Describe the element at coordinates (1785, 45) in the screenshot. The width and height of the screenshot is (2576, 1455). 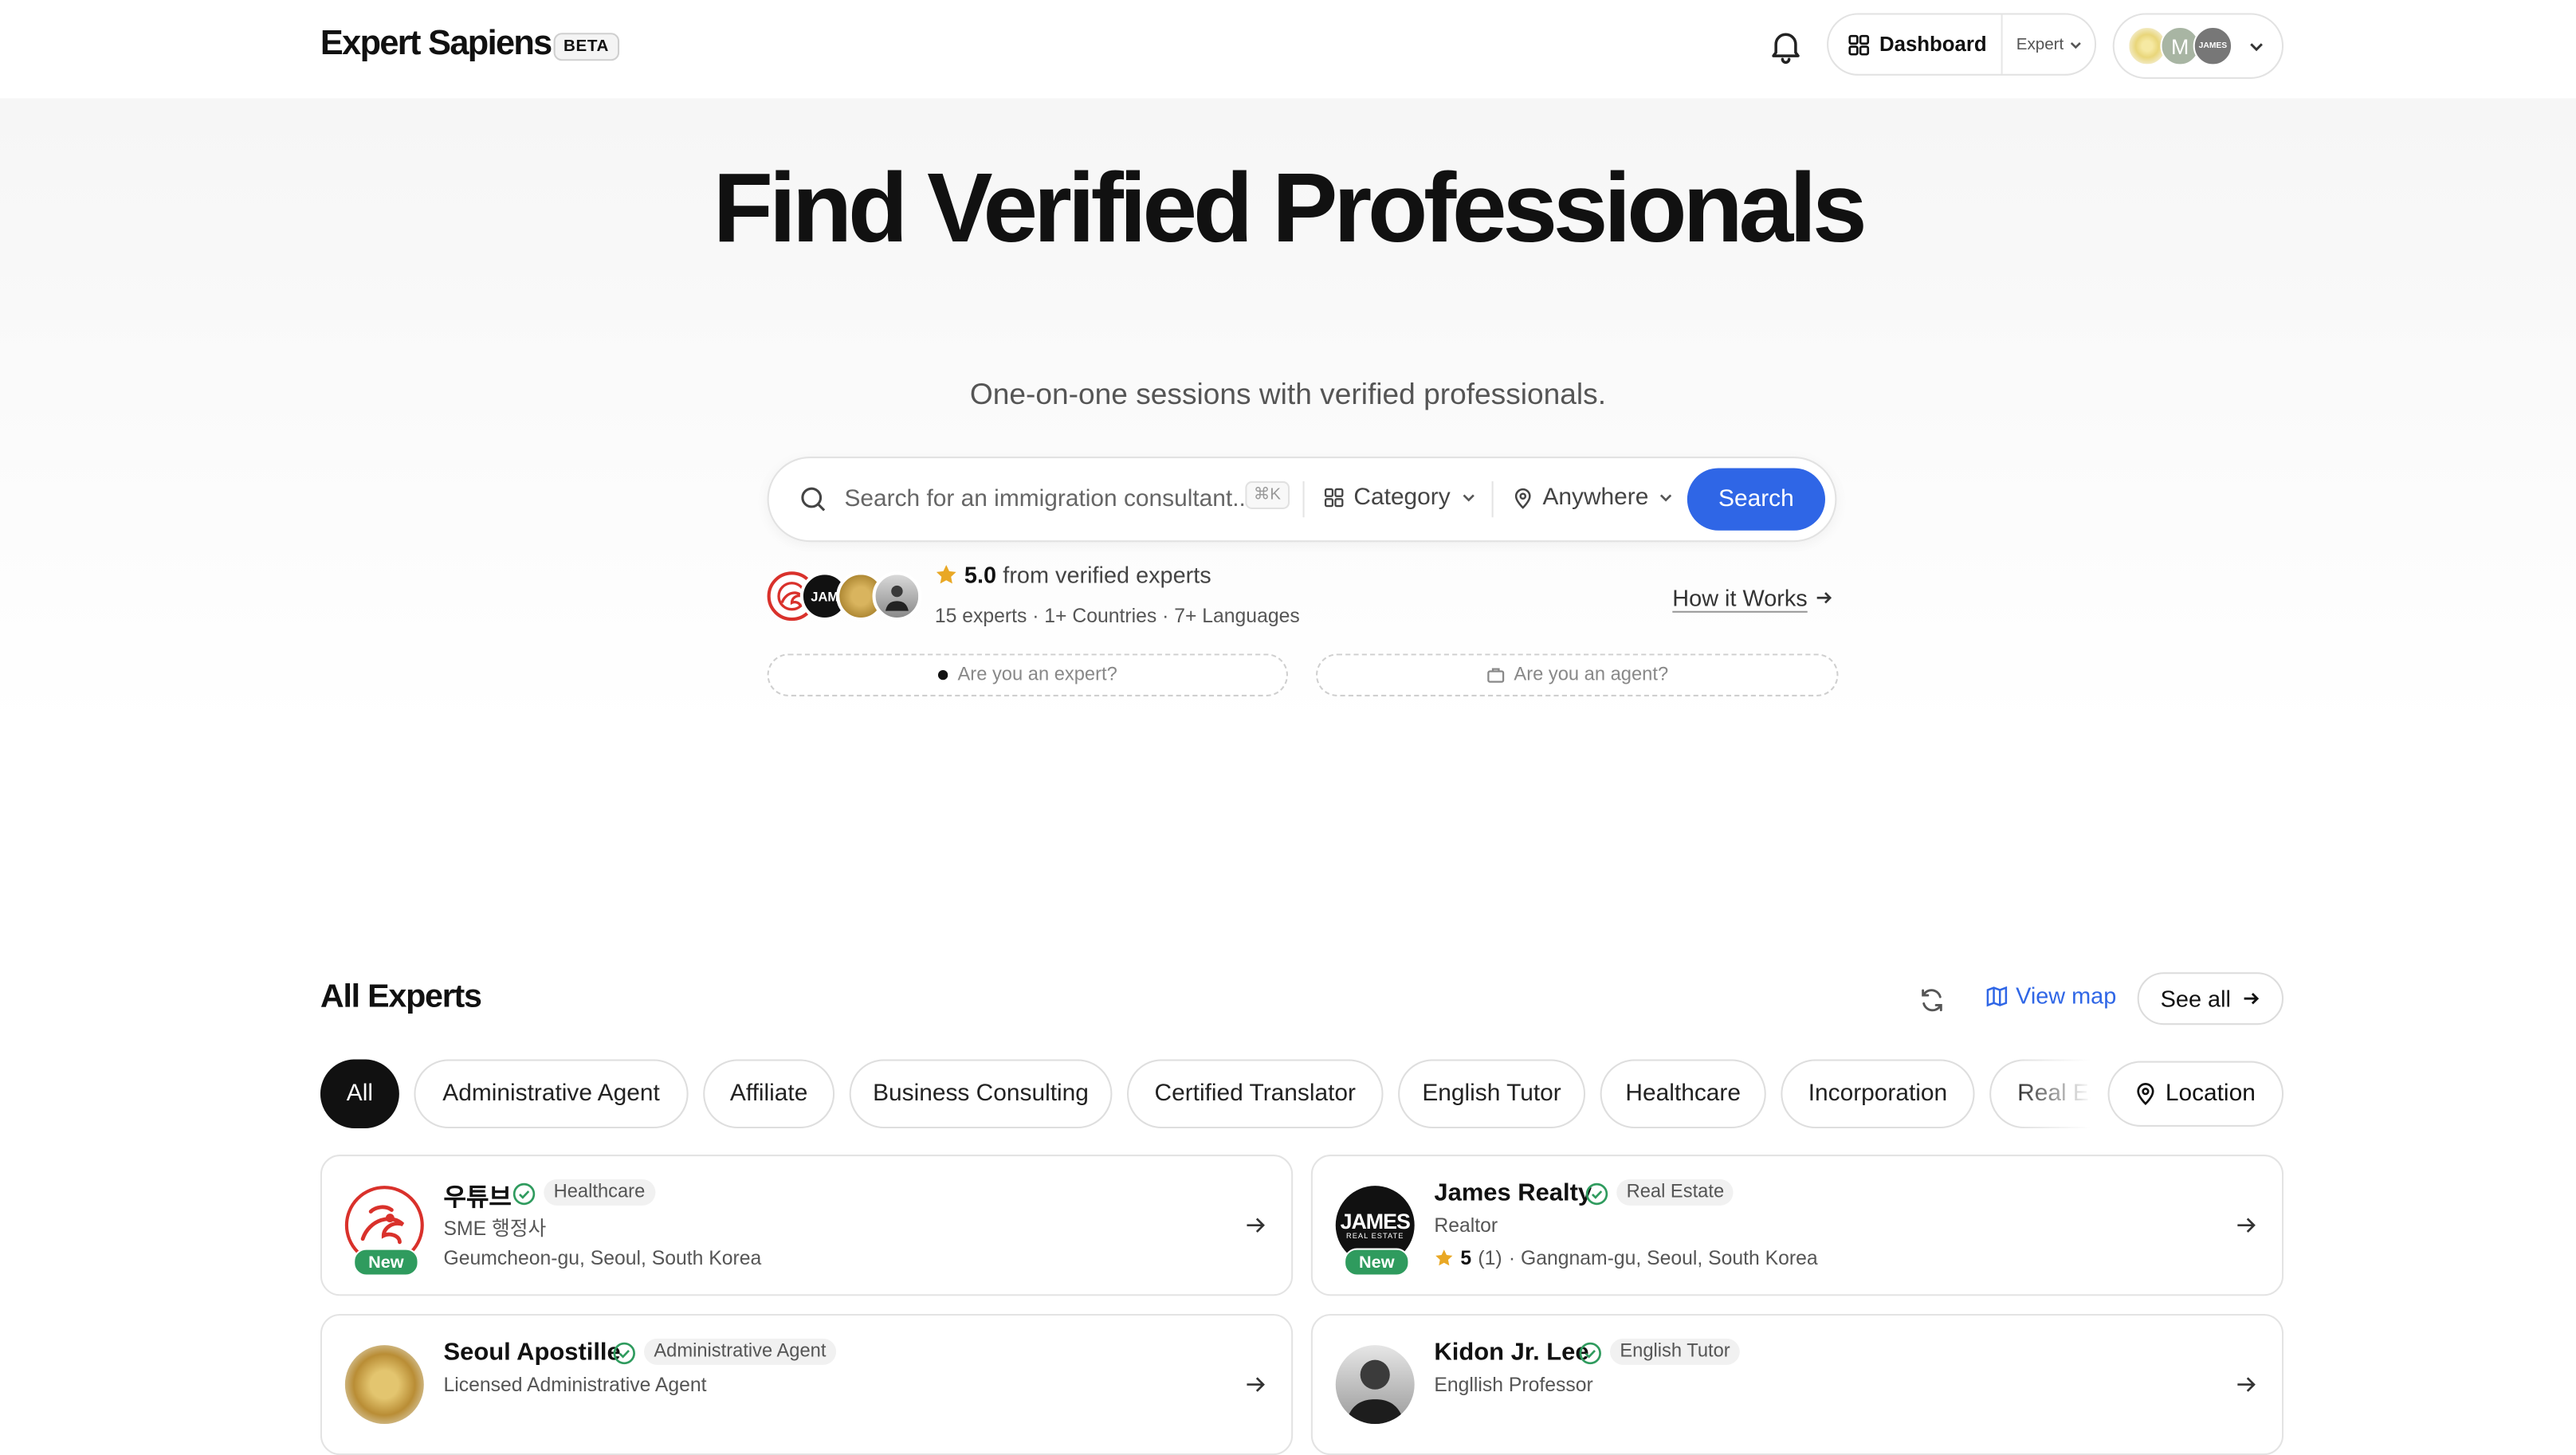
I see `bell-icon` at that location.